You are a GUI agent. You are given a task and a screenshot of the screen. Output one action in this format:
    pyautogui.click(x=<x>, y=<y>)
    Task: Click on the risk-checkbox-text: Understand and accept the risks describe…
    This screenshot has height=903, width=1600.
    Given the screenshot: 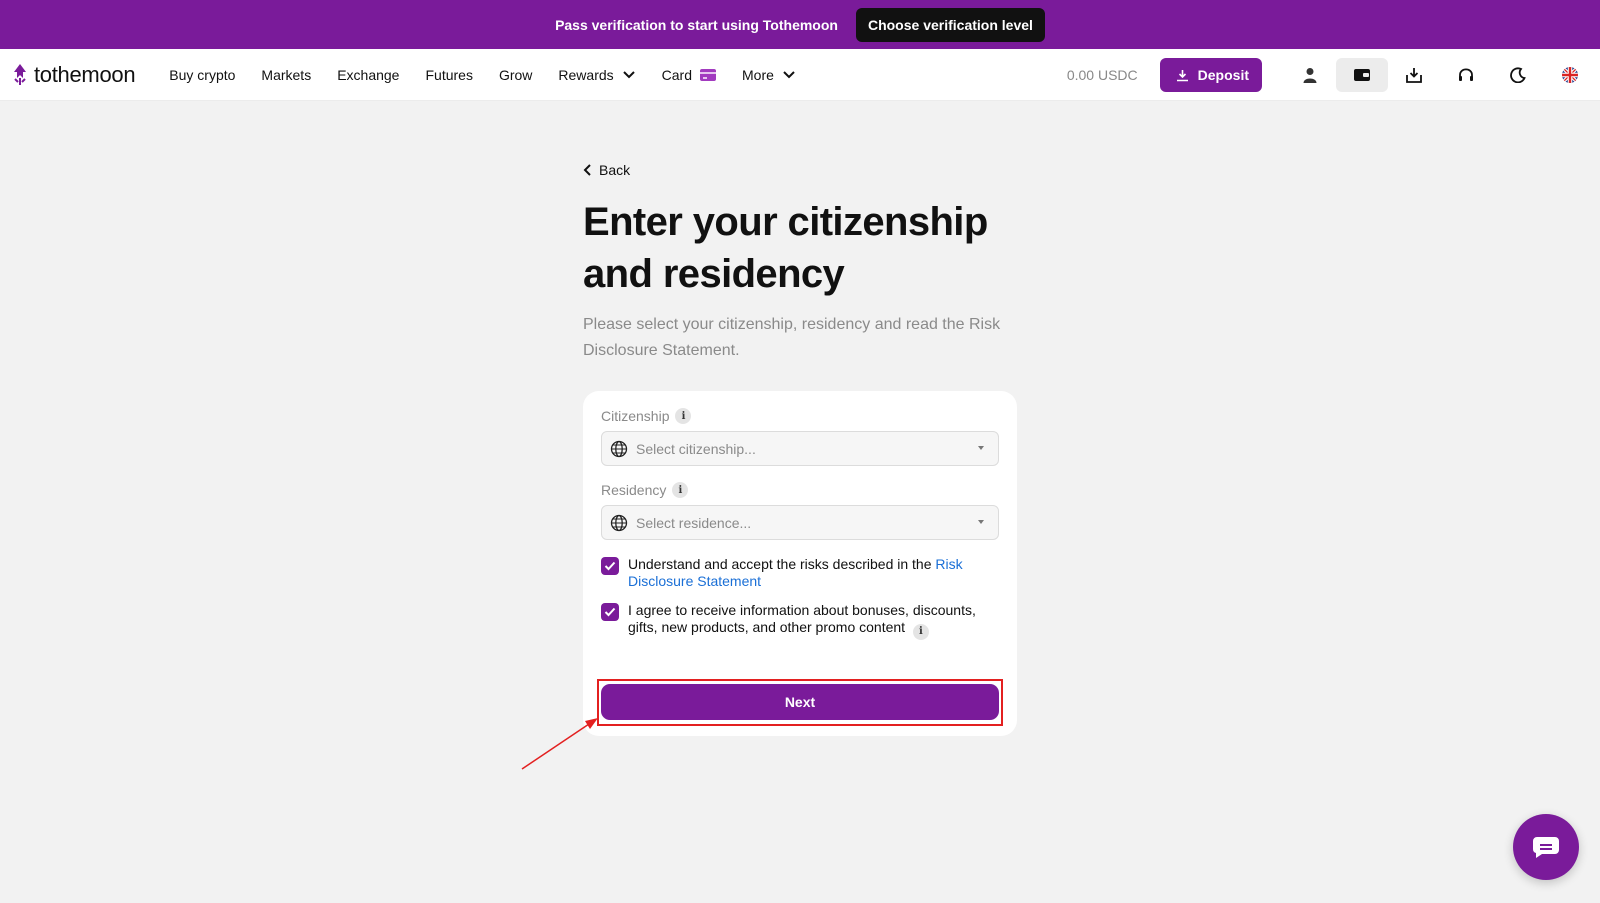 What is the action you would take?
    pyautogui.click(x=810, y=573)
    